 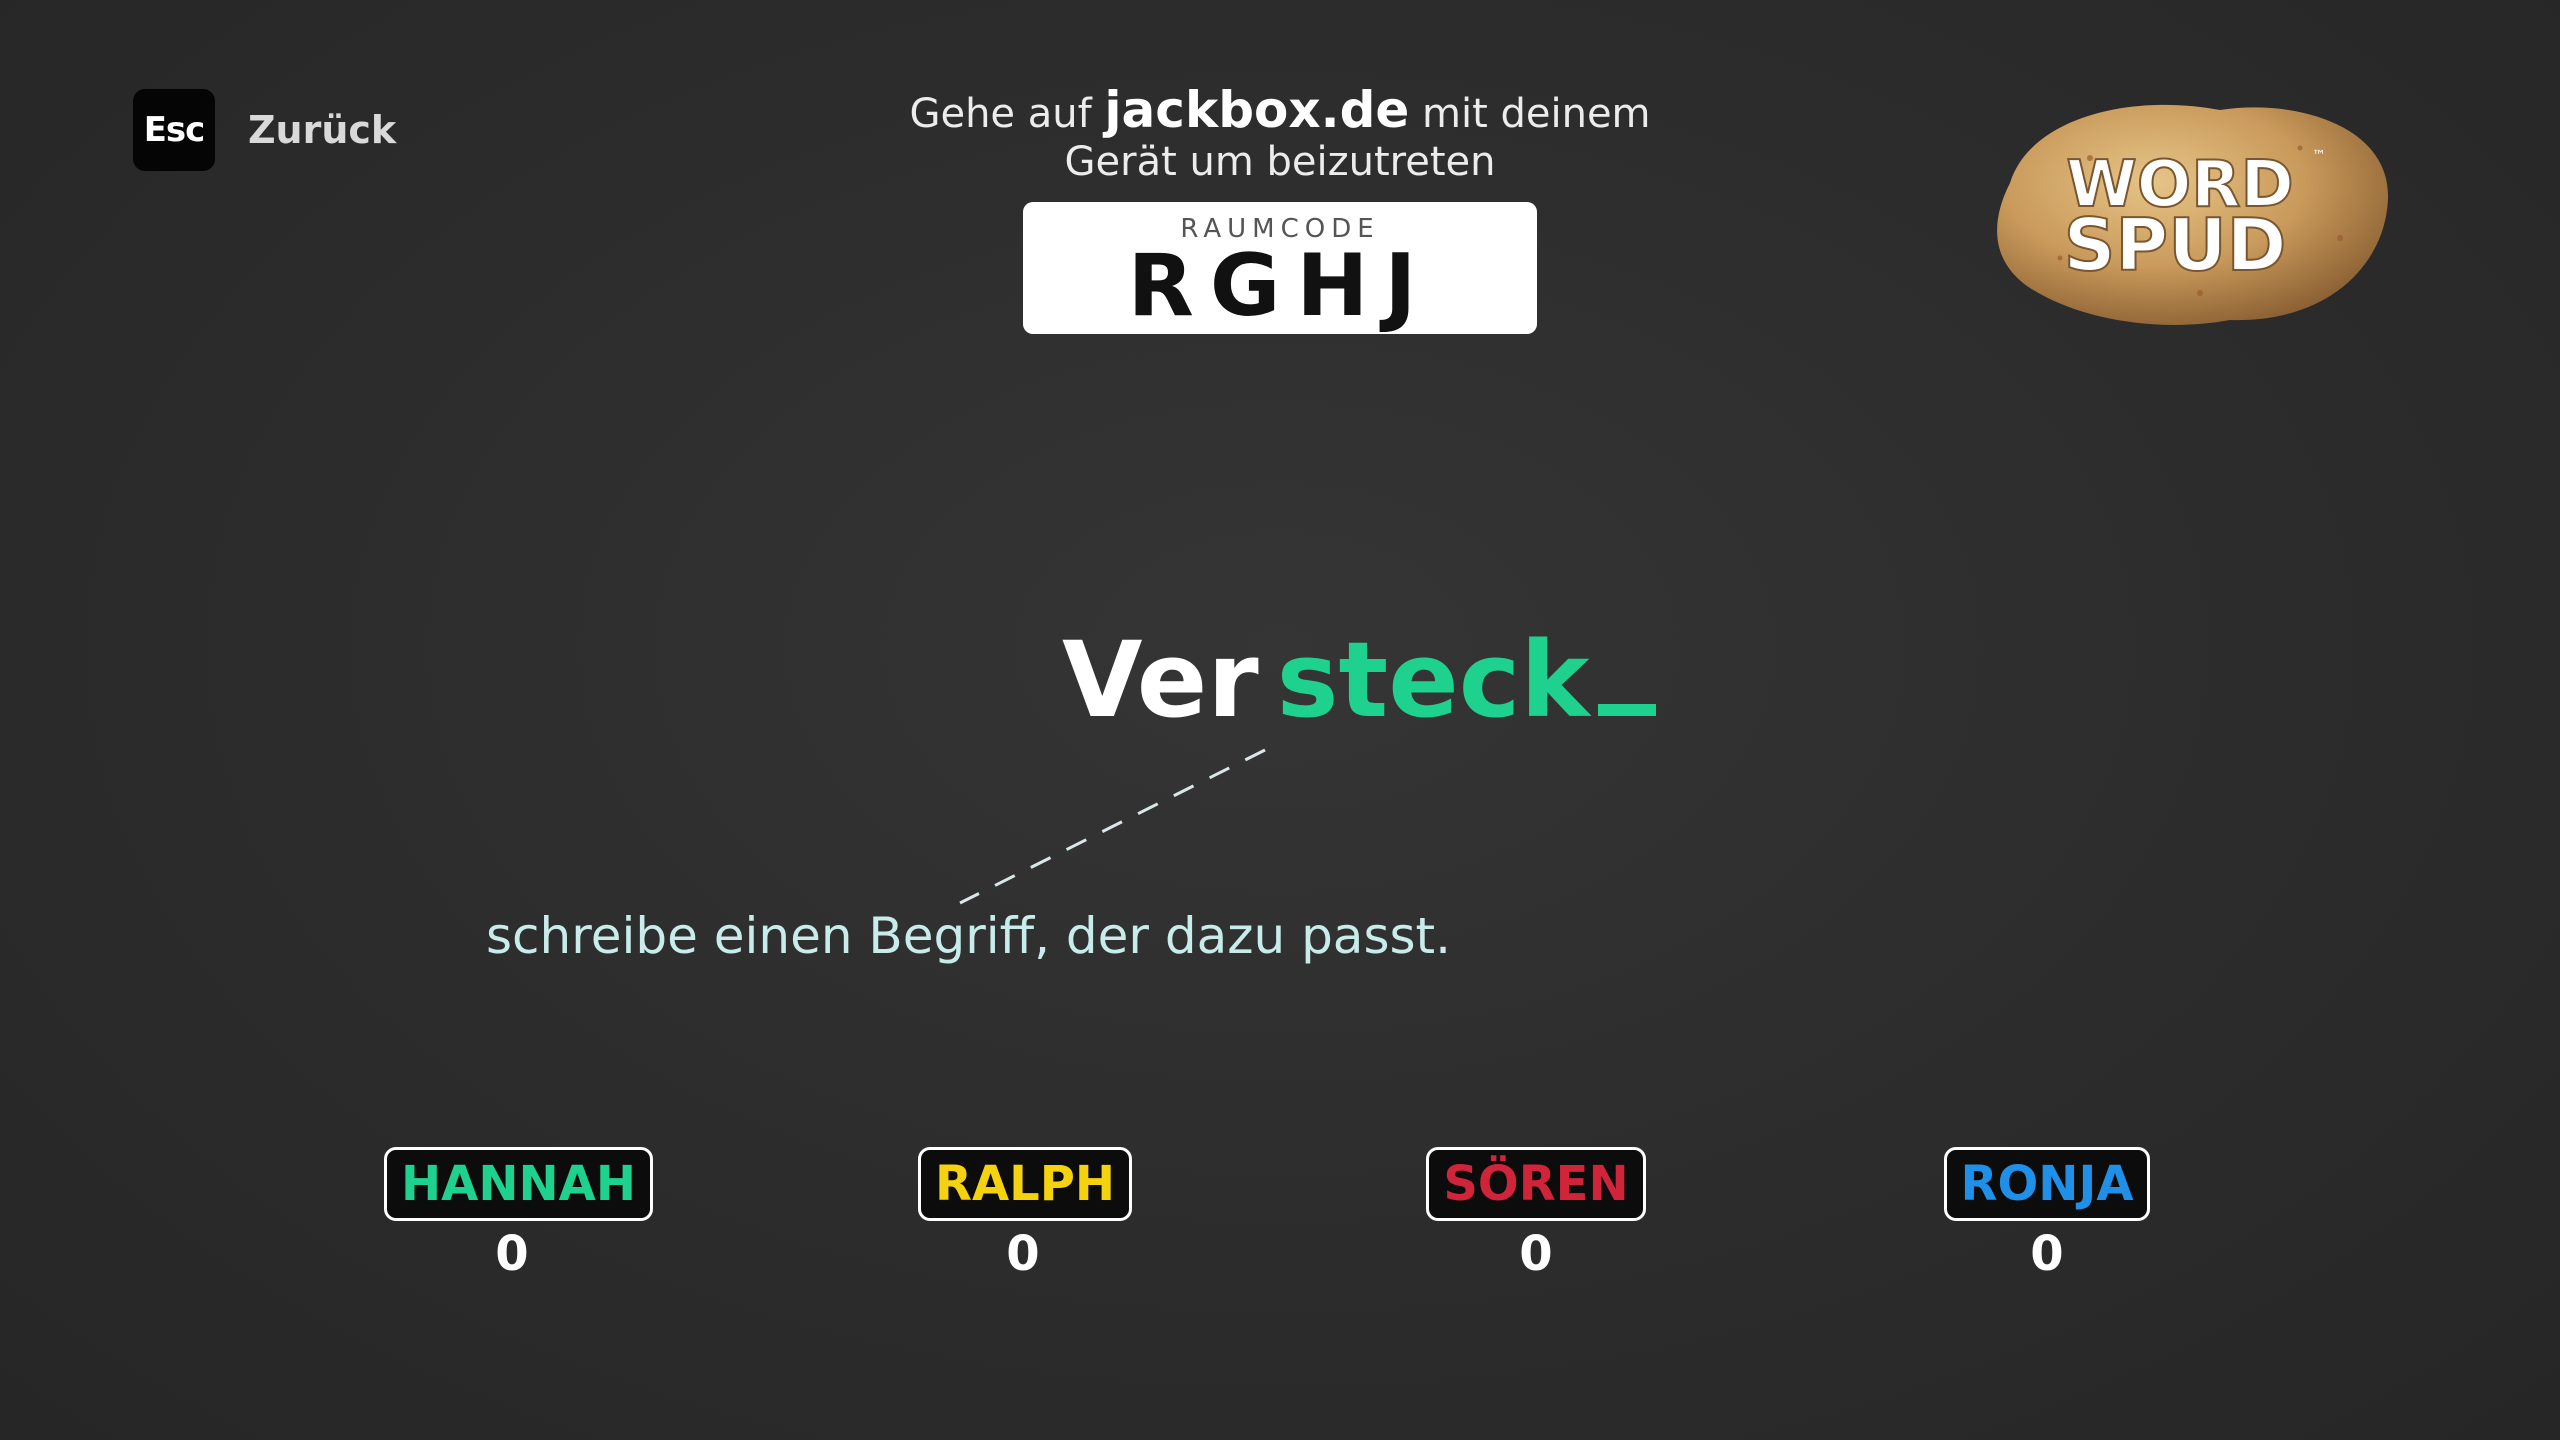 I want to click on hint-text: schreibe einen Begriff, der dazu passt., so click(x=969, y=936).